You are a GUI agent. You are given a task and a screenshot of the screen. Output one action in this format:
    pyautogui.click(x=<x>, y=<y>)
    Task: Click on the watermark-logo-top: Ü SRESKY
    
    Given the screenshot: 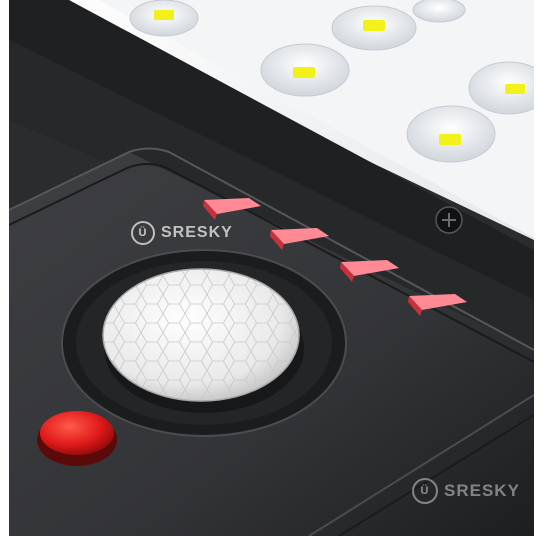 What is the action you would take?
    pyautogui.click(x=182, y=233)
    